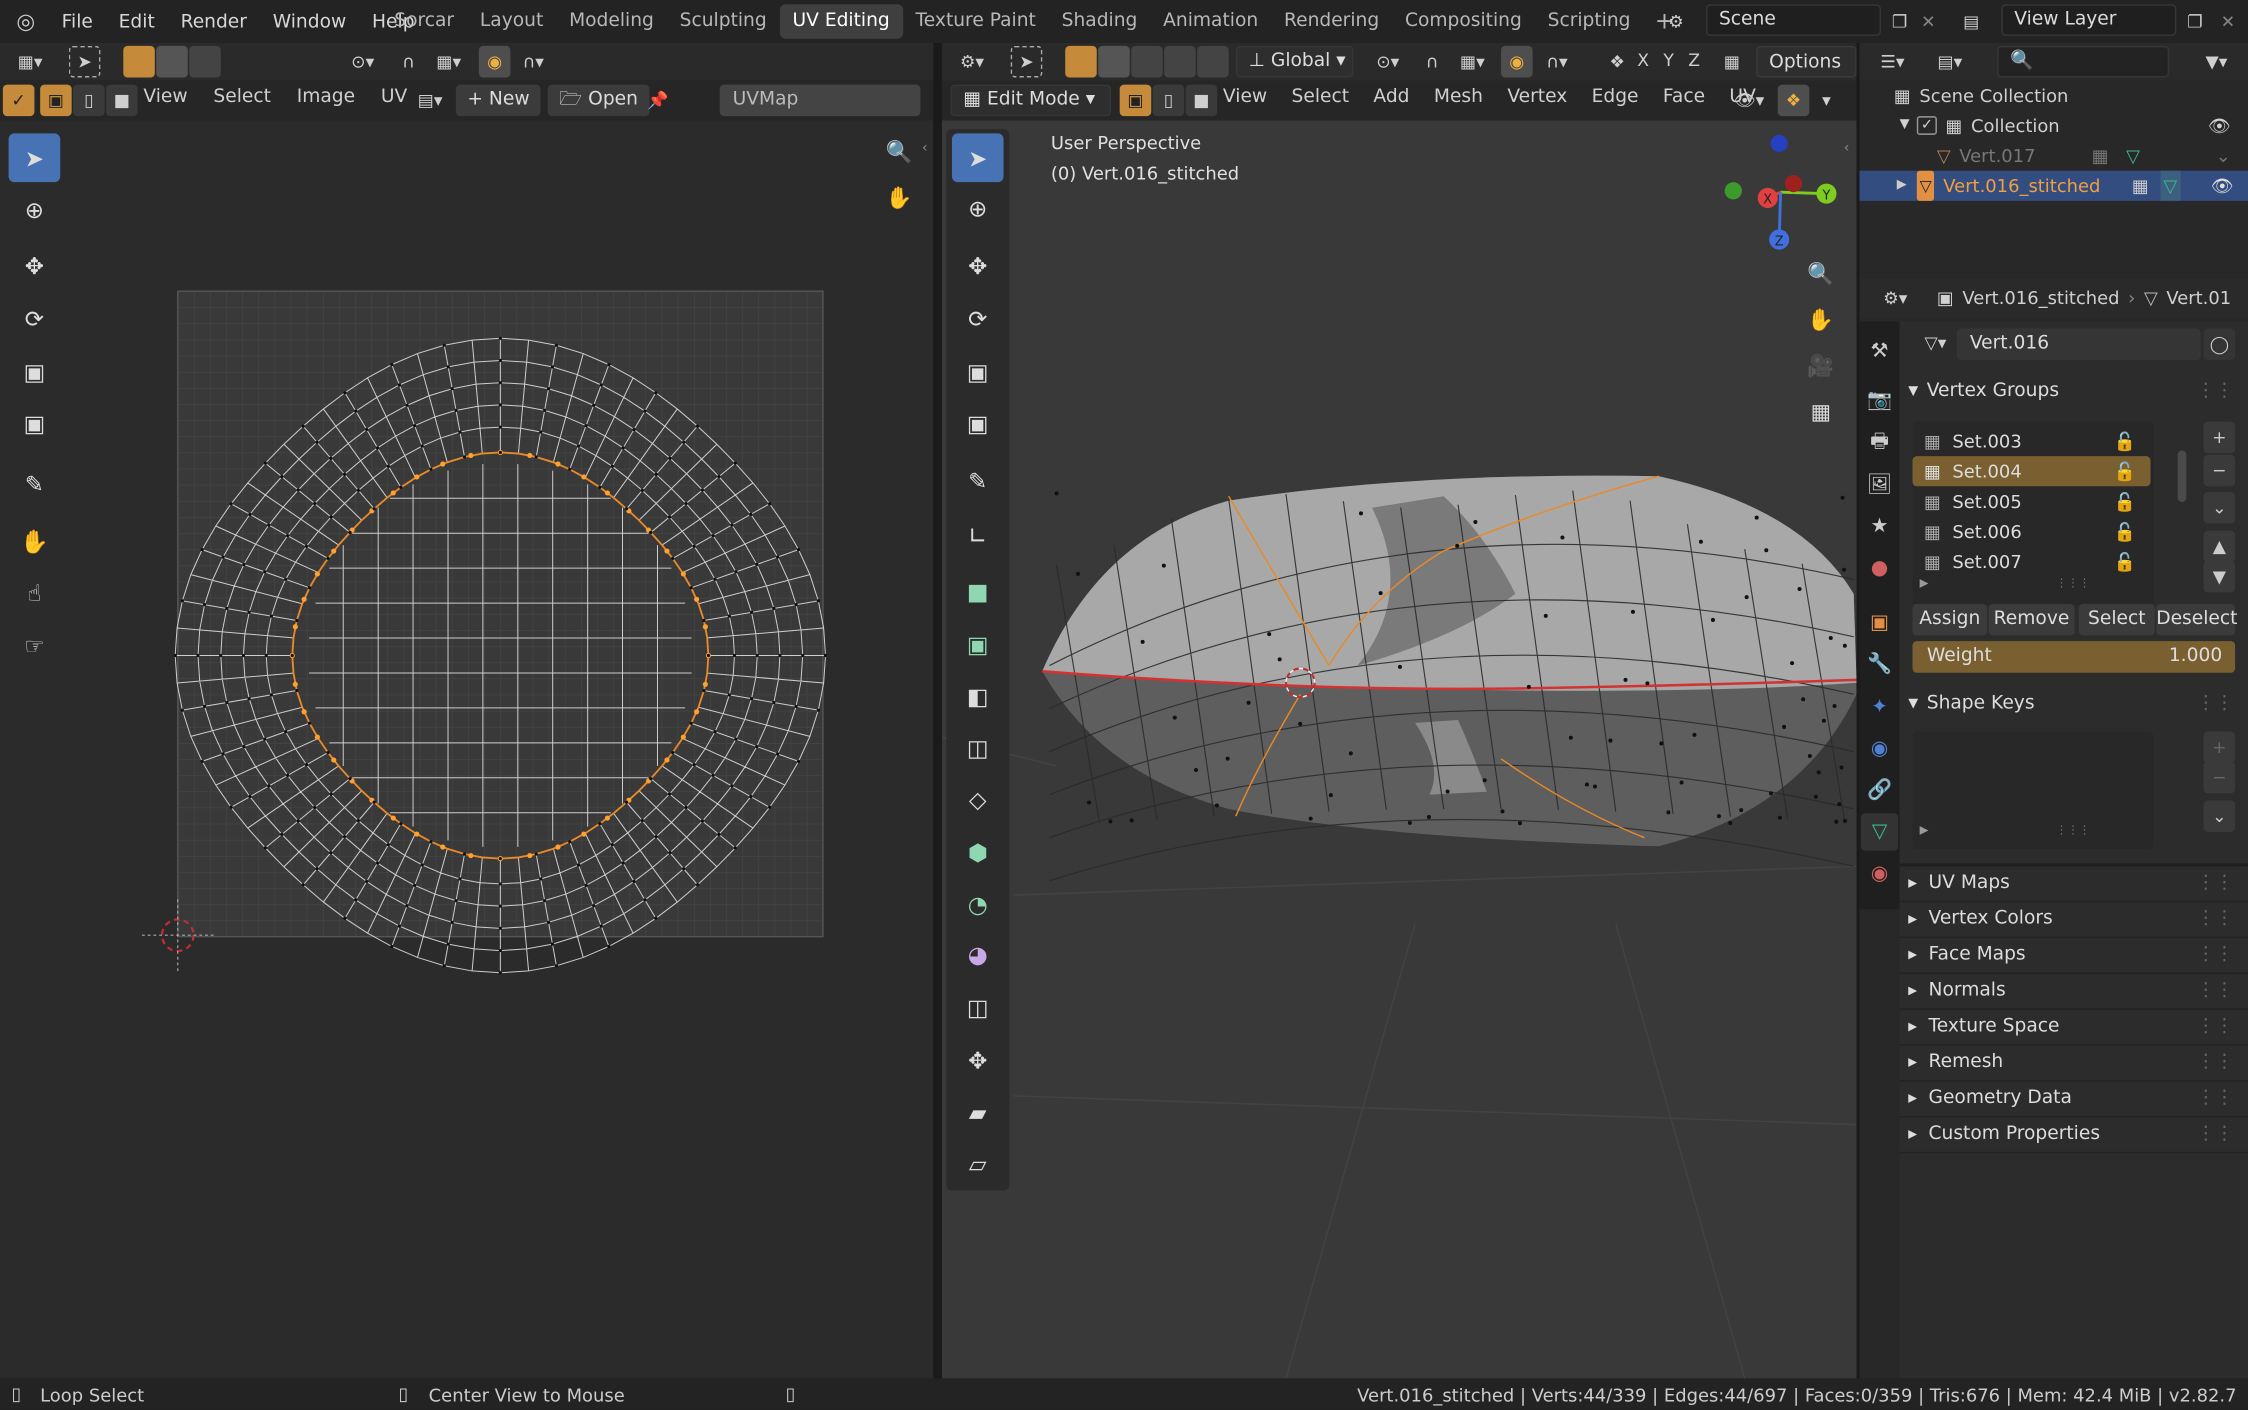 The image size is (2248, 1410). I want to click on vp-snap-target-icon: ▦▾, so click(1472, 62).